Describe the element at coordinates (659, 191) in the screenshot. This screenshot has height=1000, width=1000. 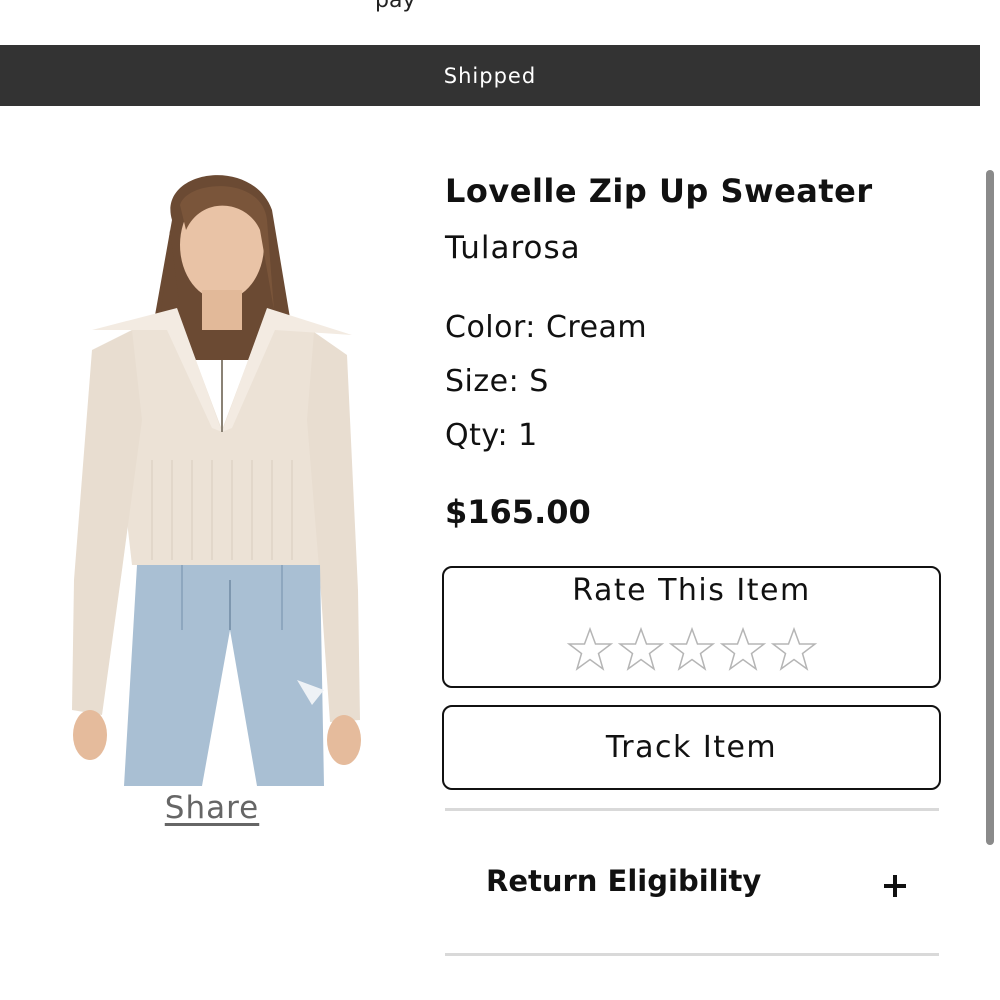
I see `product-title: Lovelle Zip Up Sweater` at that location.